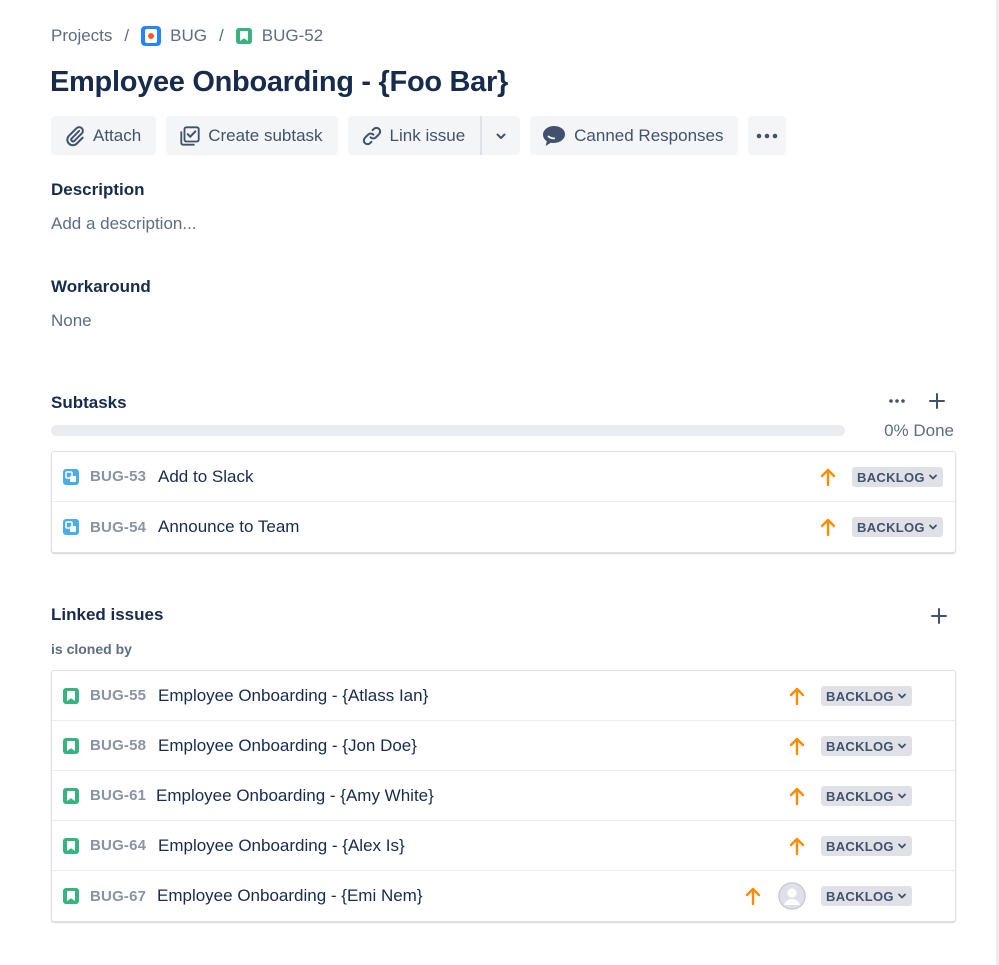 This screenshot has height=965, width=999. I want to click on canned-responses-label: Canned Responses, so click(649, 135).